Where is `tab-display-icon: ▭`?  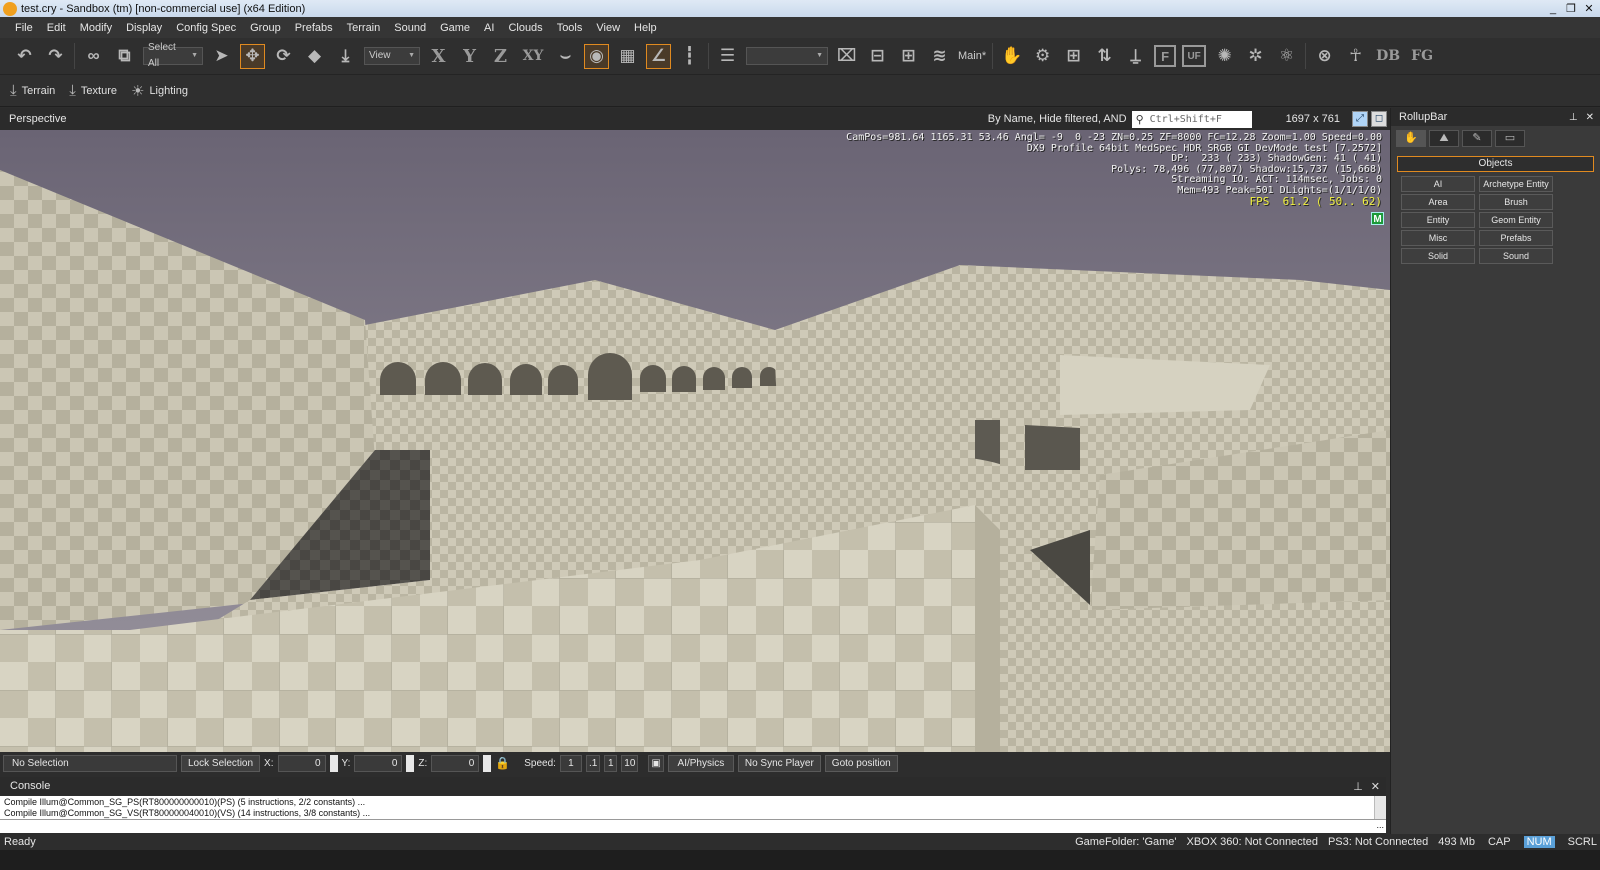
tab-display-icon: ▭ is located at coordinates (1510, 138).